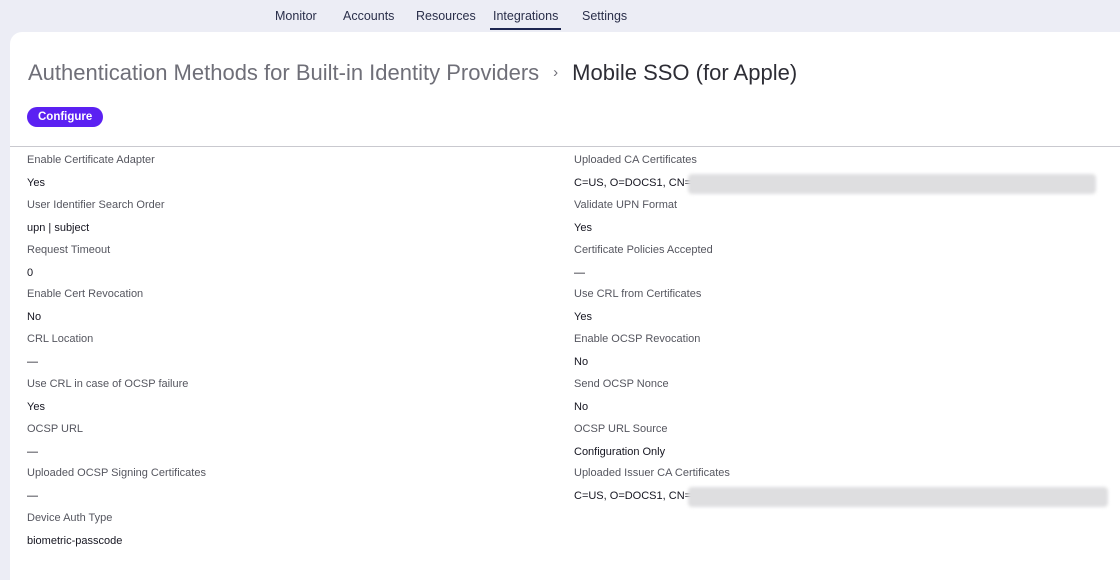 This screenshot has width=1120, height=580. What do you see at coordinates (65, 117) in the screenshot?
I see `configure-button: Configure` at bounding box center [65, 117].